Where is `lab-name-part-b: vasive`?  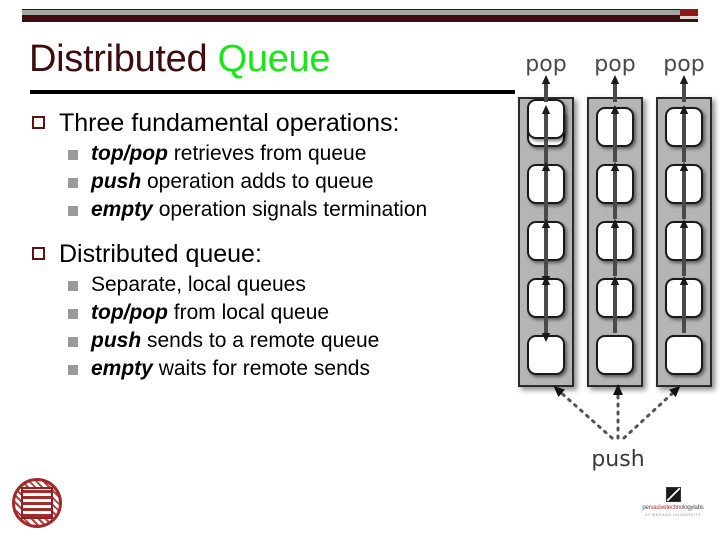 lab-name-part-b: vasive is located at coordinates (658, 508).